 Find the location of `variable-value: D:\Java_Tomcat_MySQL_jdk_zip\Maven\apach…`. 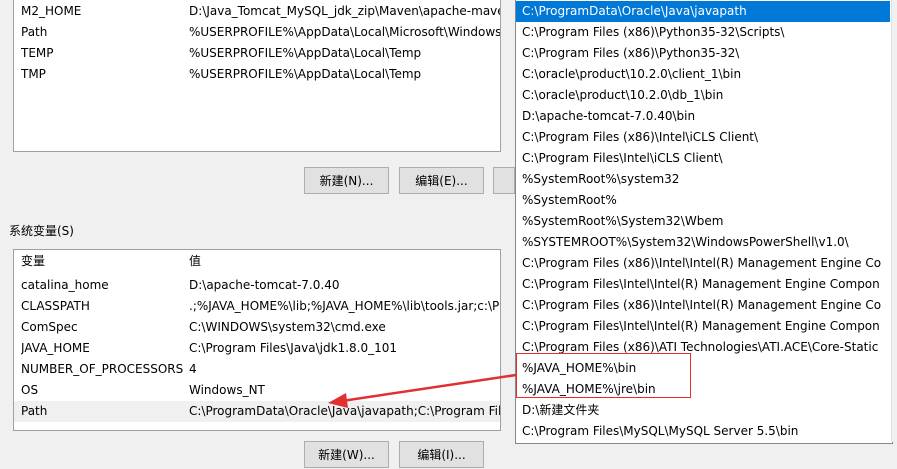

variable-value: D:\Java_Tomcat_MySQL_jdk_zip\Maven\apach… is located at coordinates (344, 11).